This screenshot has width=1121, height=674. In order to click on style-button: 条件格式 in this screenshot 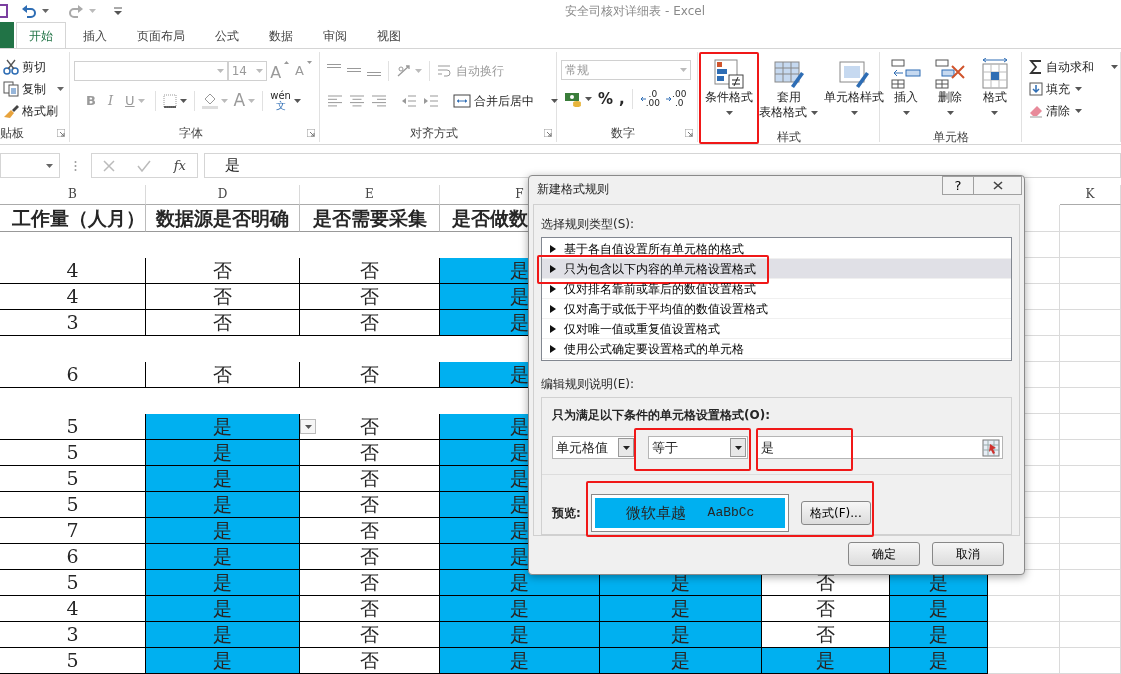, I will do `click(729, 92)`.